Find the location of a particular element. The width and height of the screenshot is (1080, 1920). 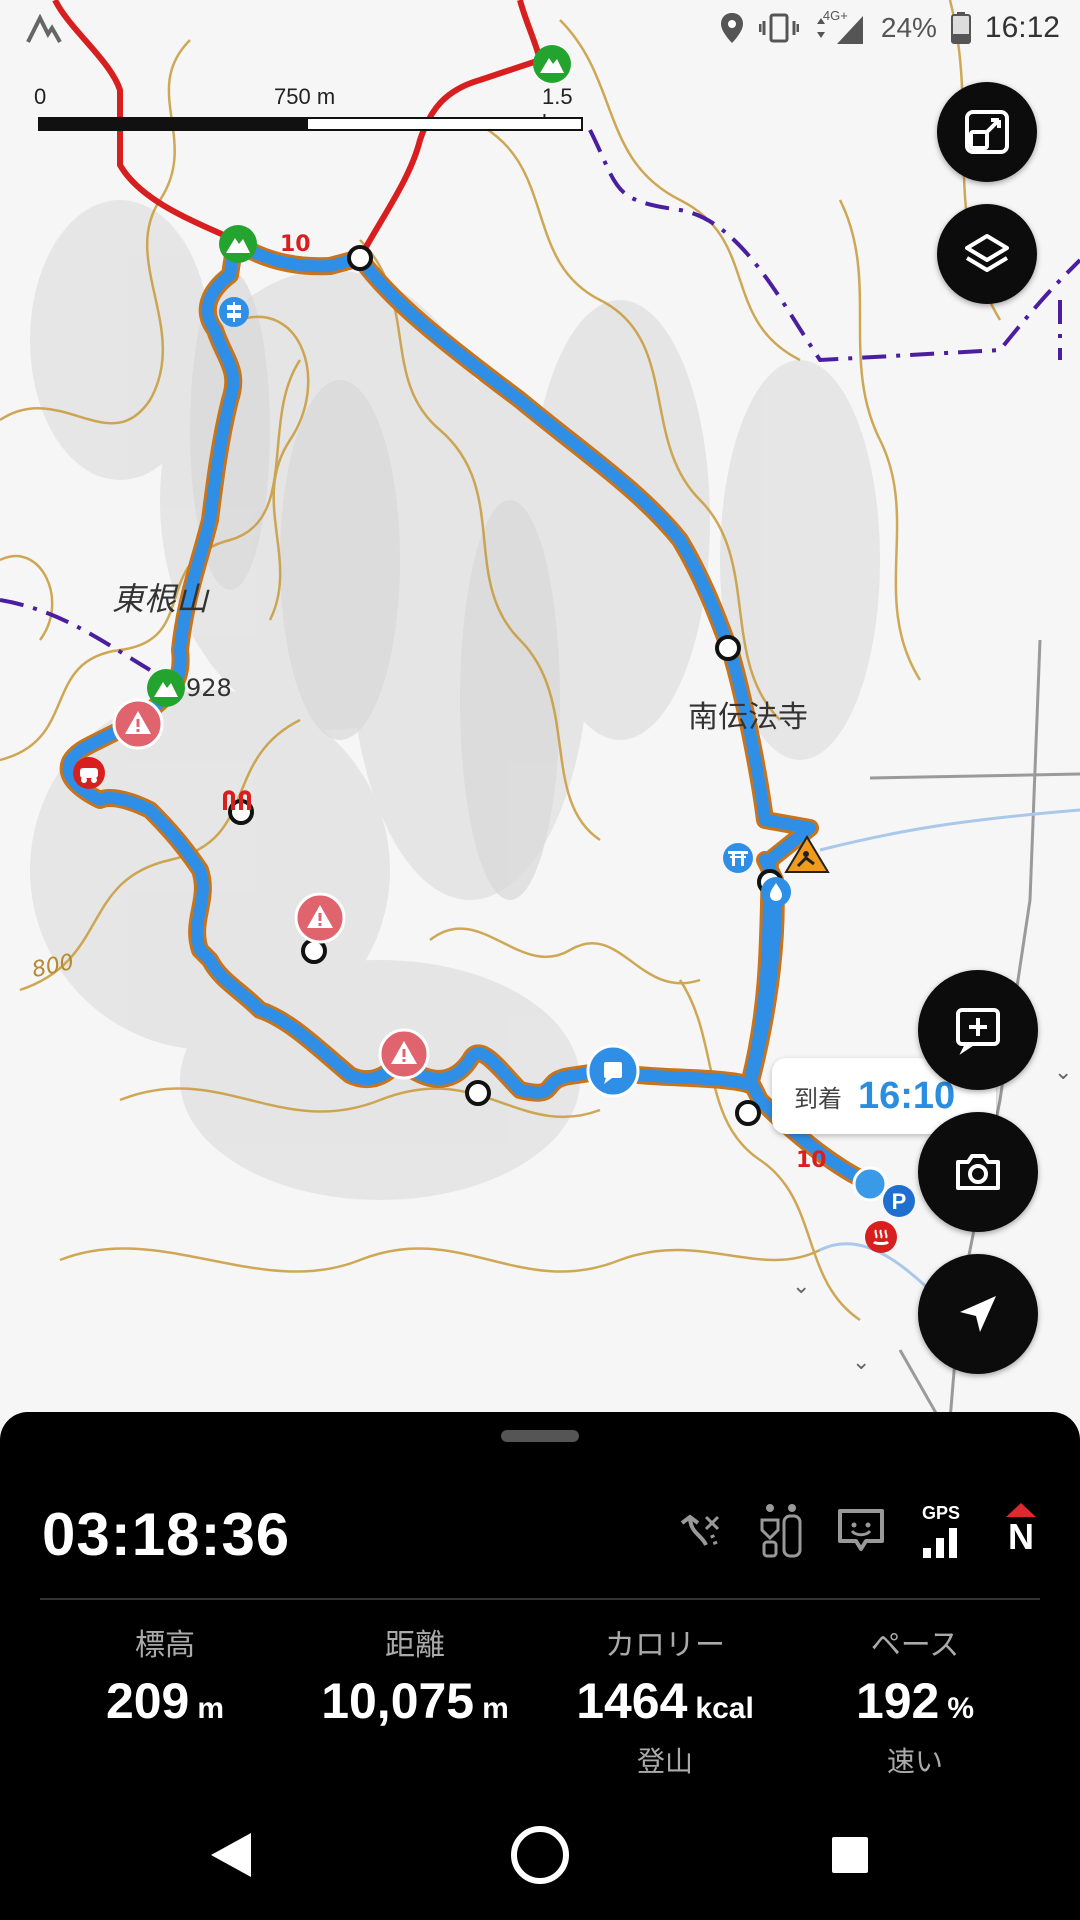

stat-pace: ペース 192% 速い is located at coordinates (915, 1700).